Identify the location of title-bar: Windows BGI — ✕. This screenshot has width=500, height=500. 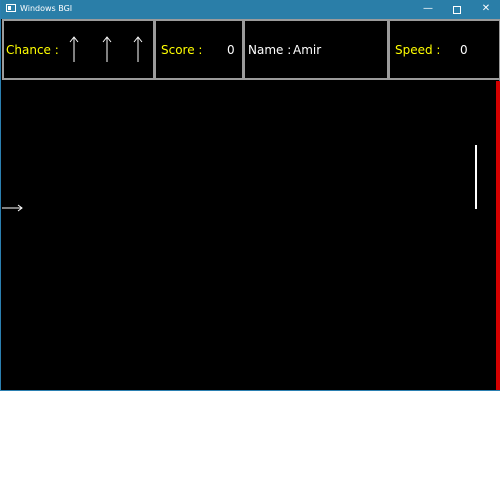
(250, 9).